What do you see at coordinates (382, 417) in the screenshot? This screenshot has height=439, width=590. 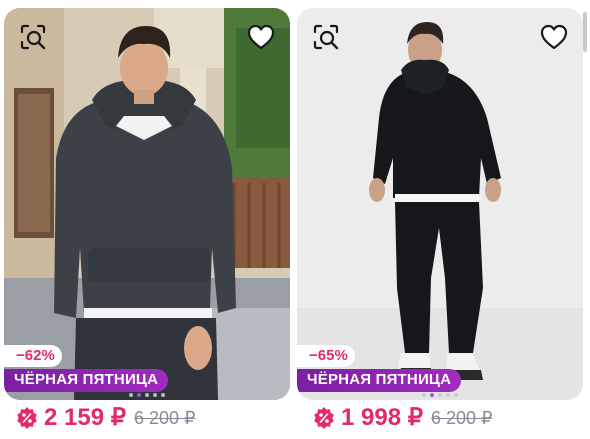 I see `current-price: 1 998 ₽` at bounding box center [382, 417].